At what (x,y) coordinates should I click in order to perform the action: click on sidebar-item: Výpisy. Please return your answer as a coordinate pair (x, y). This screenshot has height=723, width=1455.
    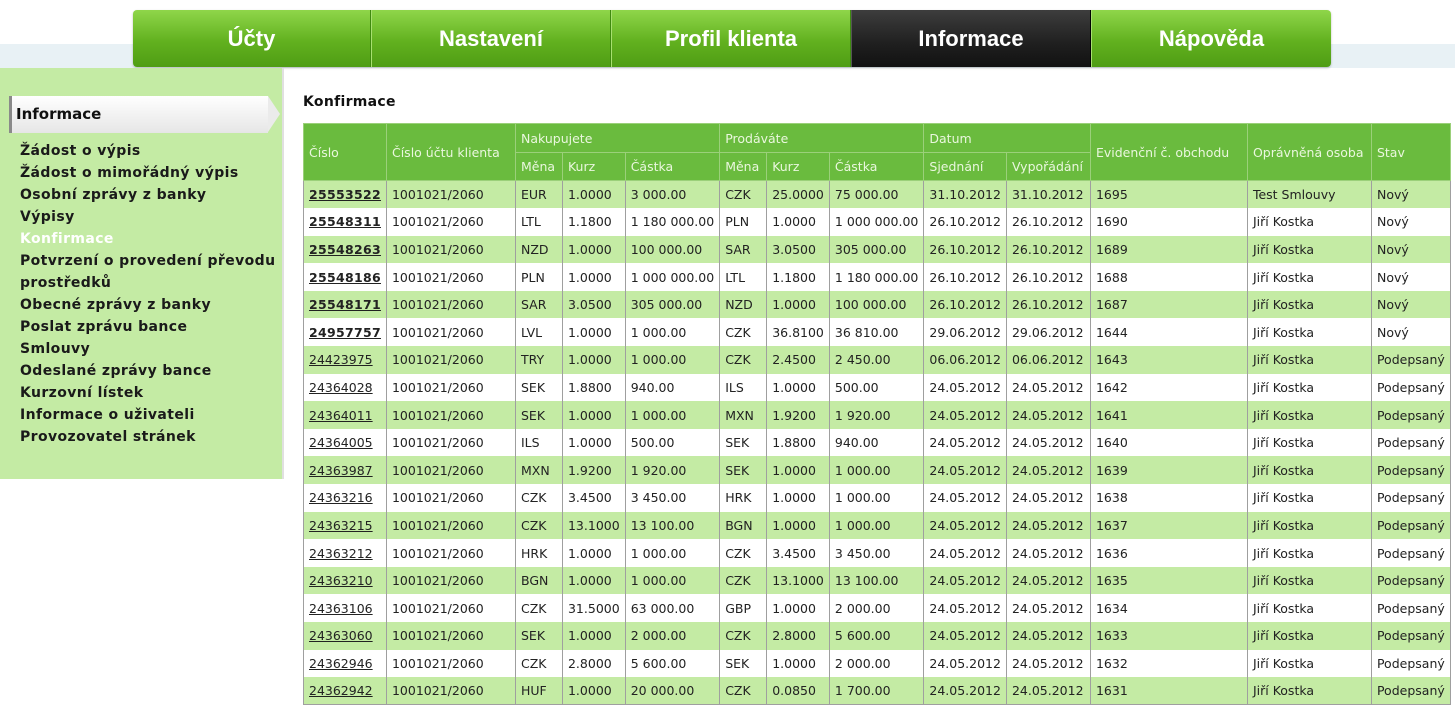
    Looking at the image, I should click on (150, 217).